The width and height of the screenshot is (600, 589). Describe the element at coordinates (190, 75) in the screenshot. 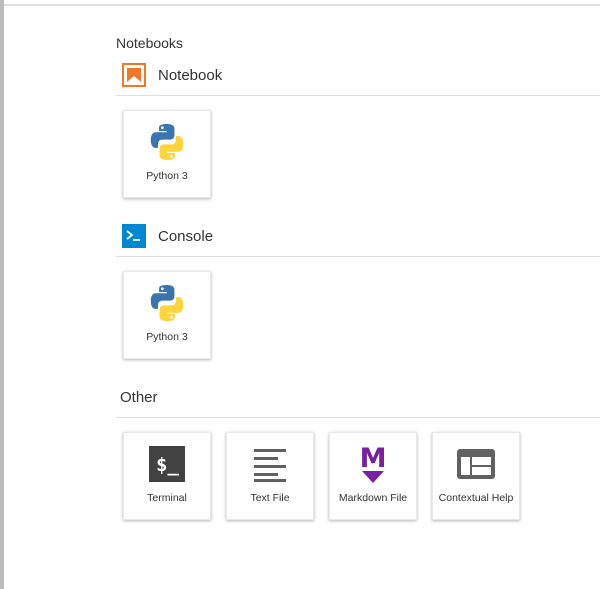

I see `section-title-notebook: Notebook` at that location.